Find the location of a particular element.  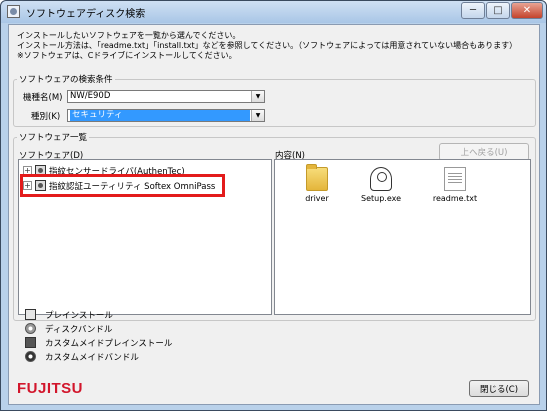

software-list-label: ソフトウェア一覧 is located at coordinates (53, 138).